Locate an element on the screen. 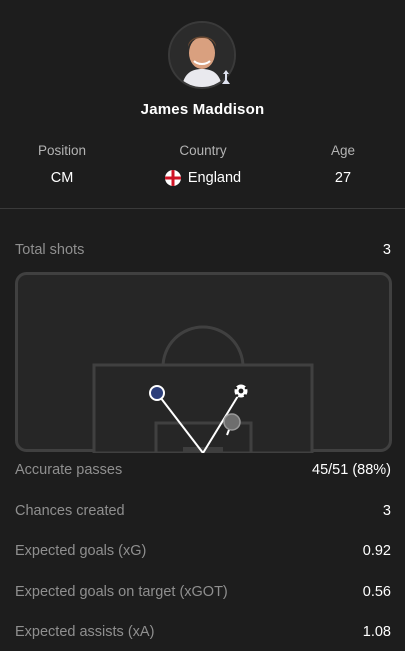  age-value: 27 is located at coordinates (343, 178).